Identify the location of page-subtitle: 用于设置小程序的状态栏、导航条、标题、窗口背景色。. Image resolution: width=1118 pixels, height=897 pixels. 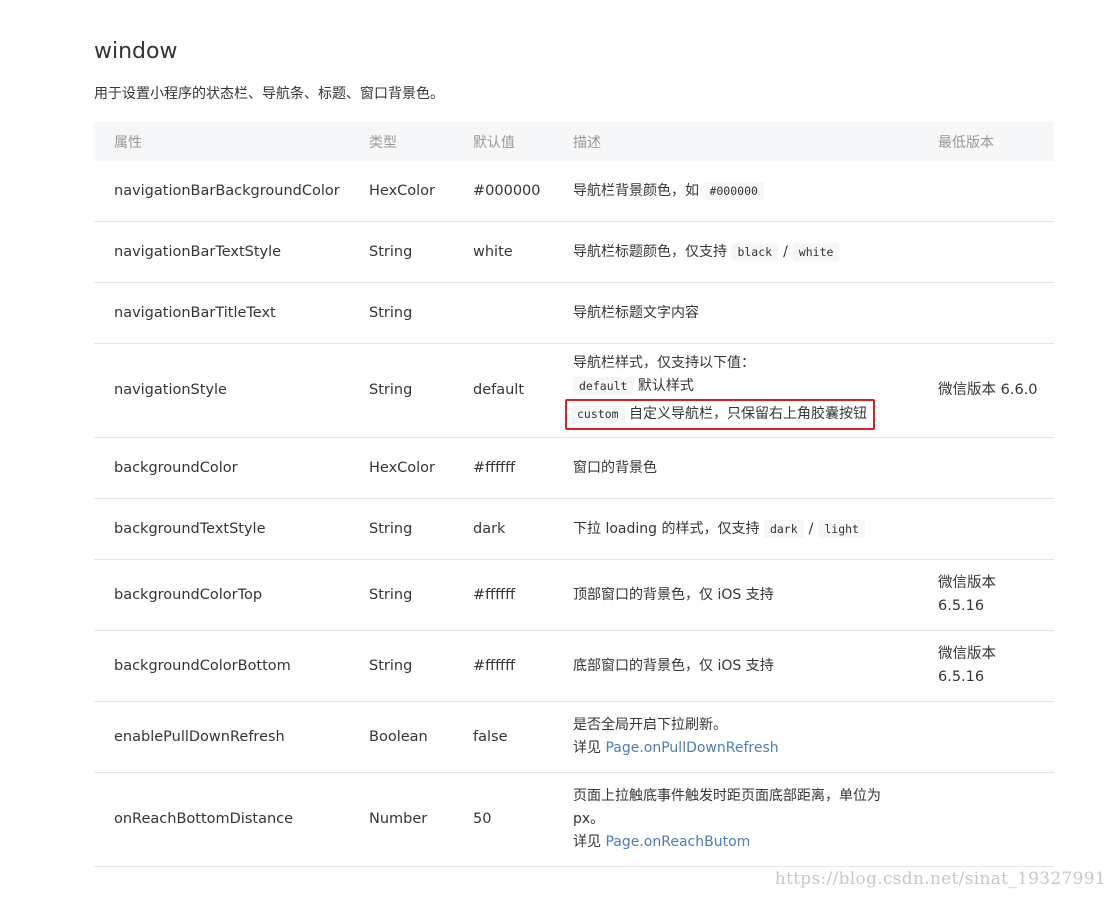
(269, 94).